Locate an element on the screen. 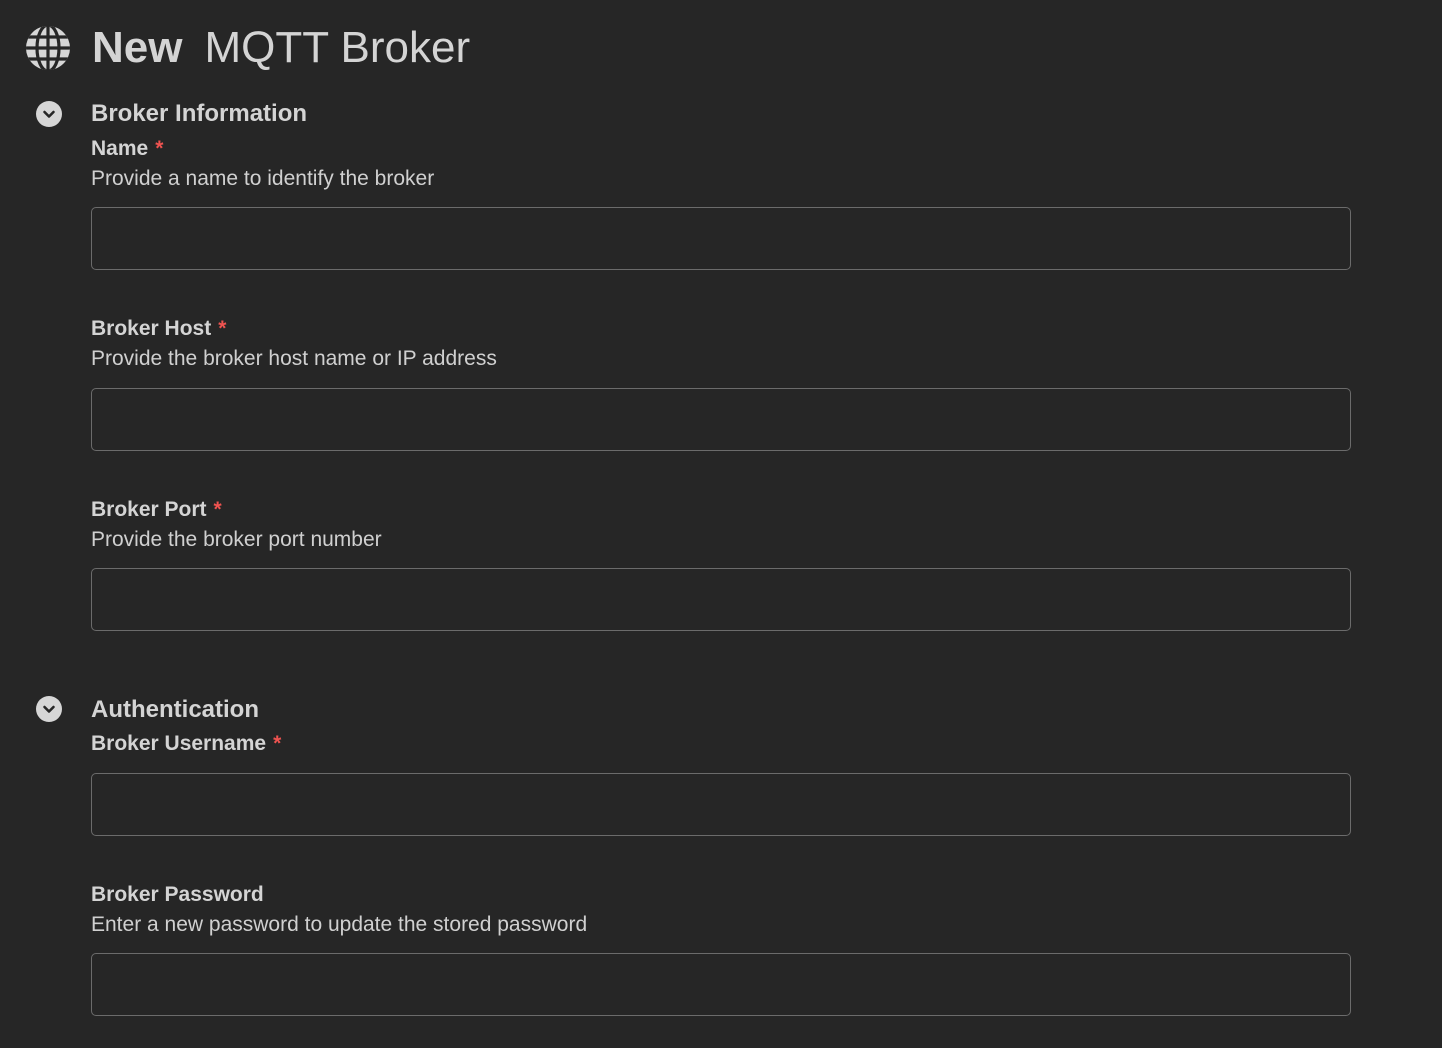 Image resolution: width=1442 pixels, height=1048 pixels. broker-host-label: Broker Host * is located at coordinates (158, 329).